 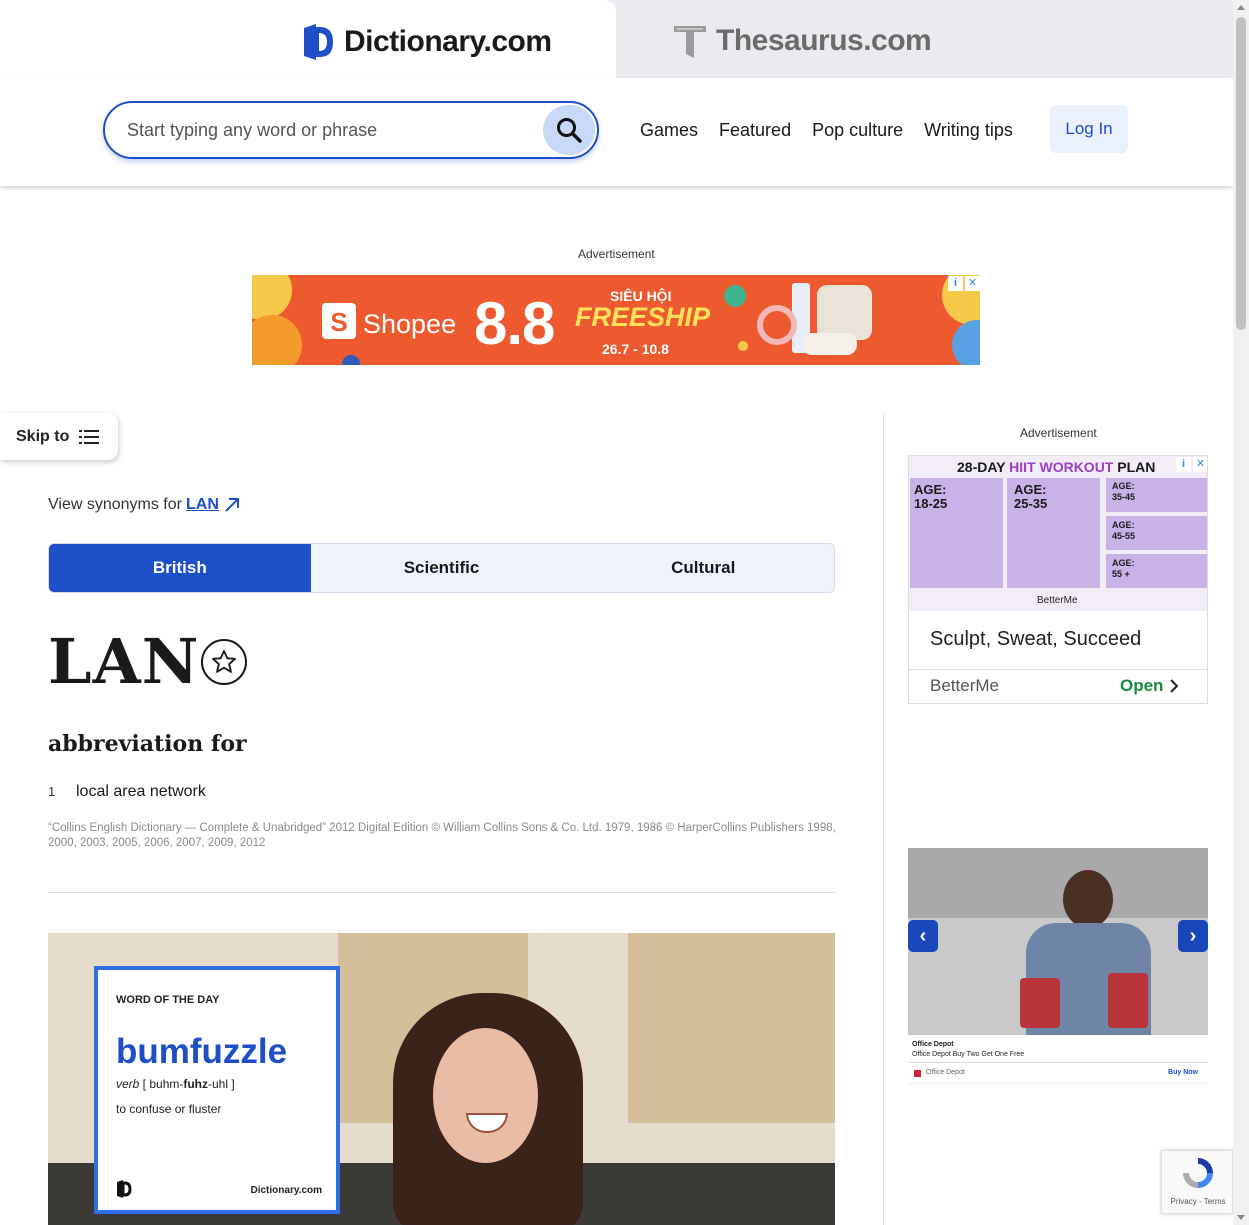 What do you see at coordinates (147, 744) in the screenshot?
I see `part-of-speech: abbreviation for` at bounding box center [147, 744].